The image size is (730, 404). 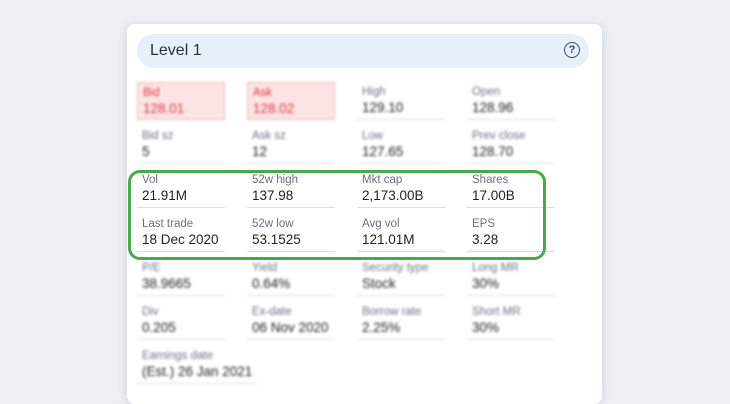 What do you see at coordinates (151, 93) in the screenshot?
I see `field-label: Bid` at bounding box center [151, 93].